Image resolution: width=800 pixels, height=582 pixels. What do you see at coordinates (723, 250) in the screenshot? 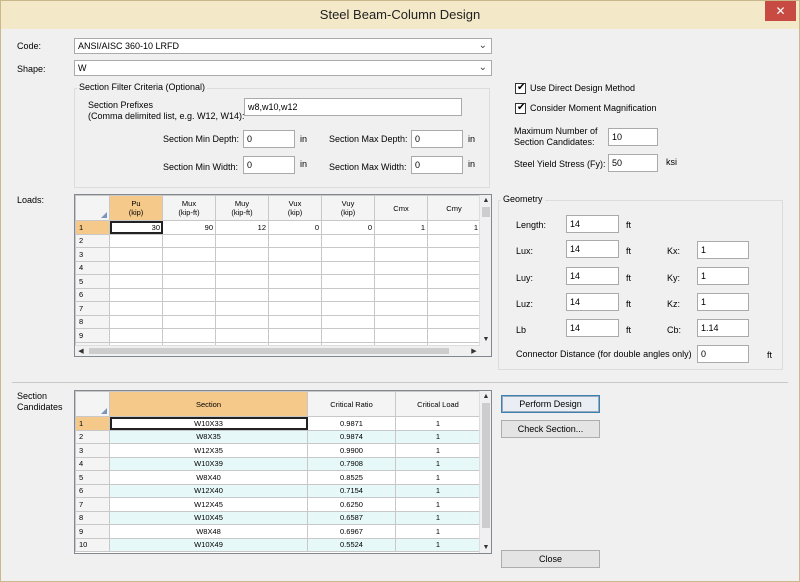
I see `kx-input: 1` at bounding box center [723, 250].